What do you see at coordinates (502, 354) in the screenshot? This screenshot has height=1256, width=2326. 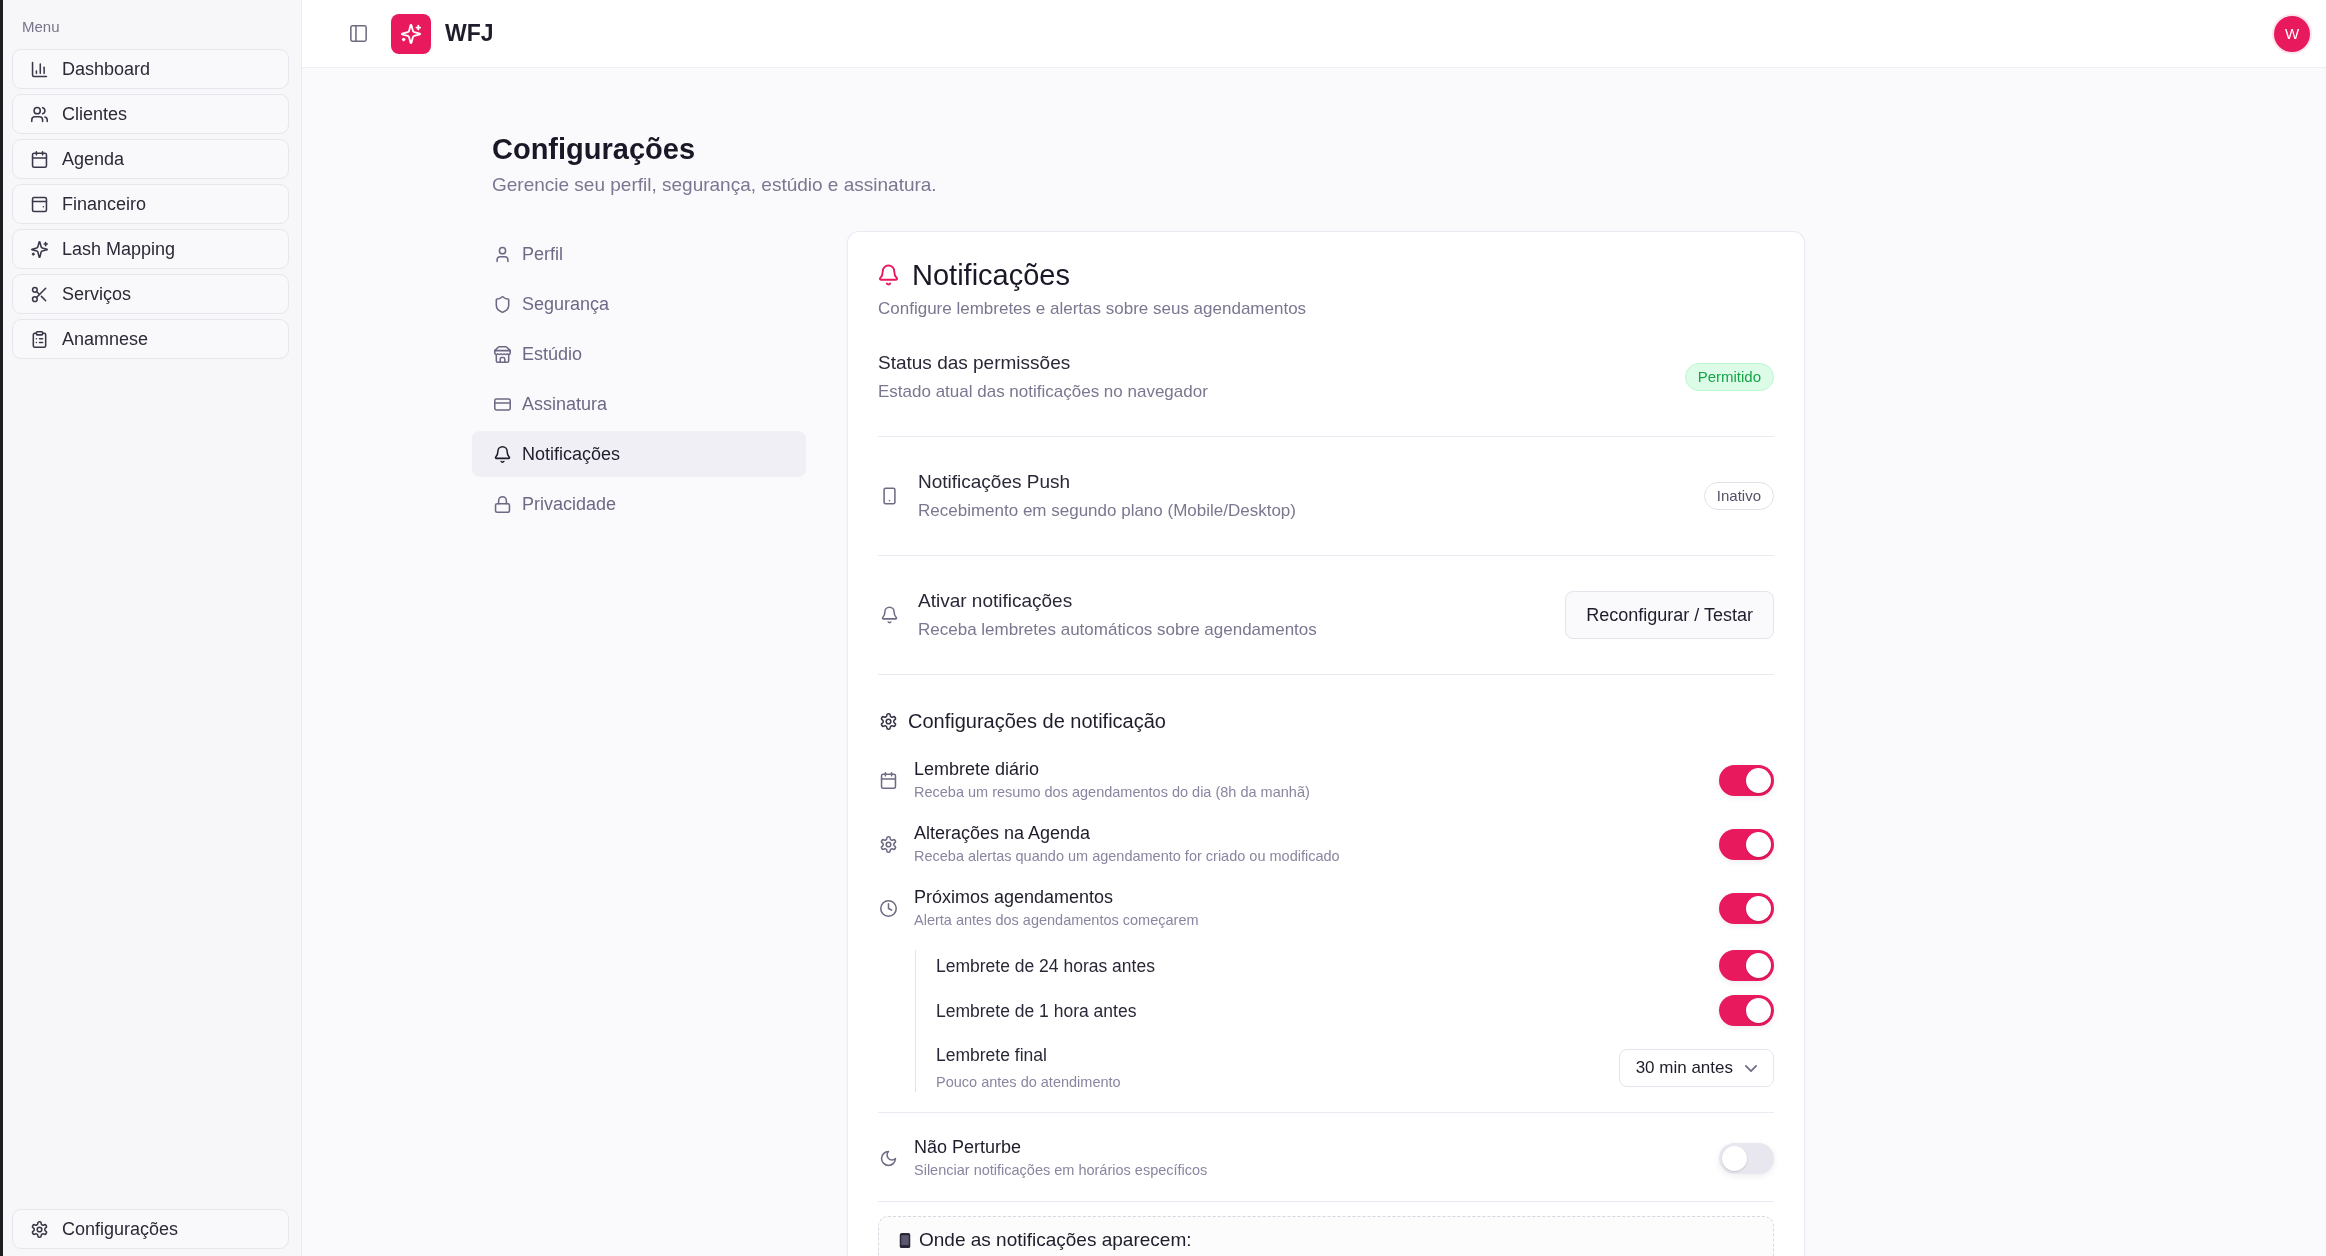 I see `store-icon` at bounding box center [502, 354].